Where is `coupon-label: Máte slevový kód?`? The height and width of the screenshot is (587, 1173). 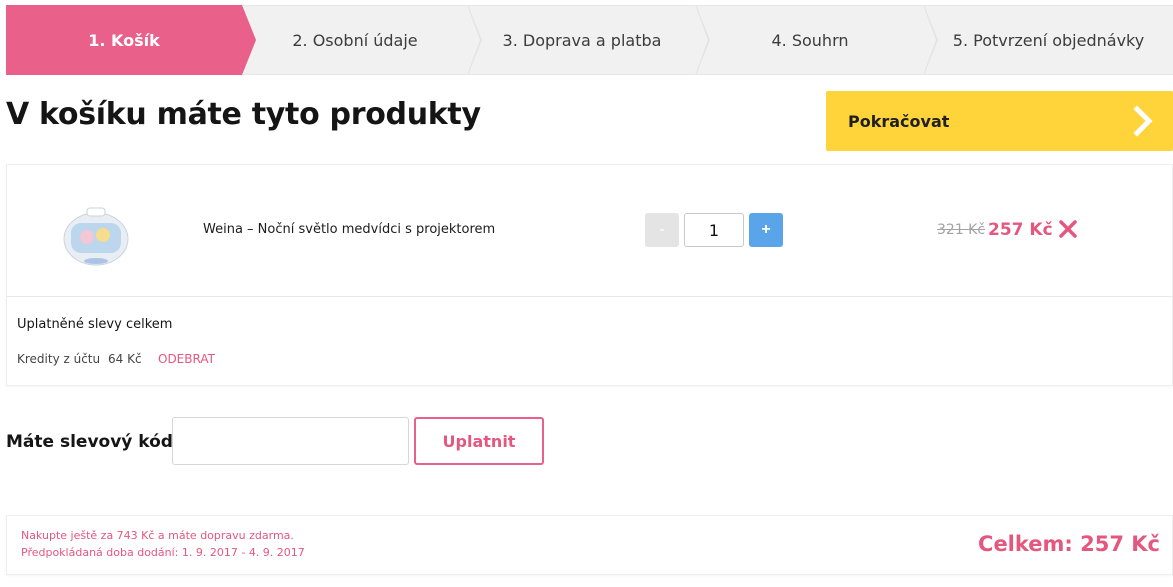
coupon-label: Máte slevový kód? is located at coordinates (94, 442).